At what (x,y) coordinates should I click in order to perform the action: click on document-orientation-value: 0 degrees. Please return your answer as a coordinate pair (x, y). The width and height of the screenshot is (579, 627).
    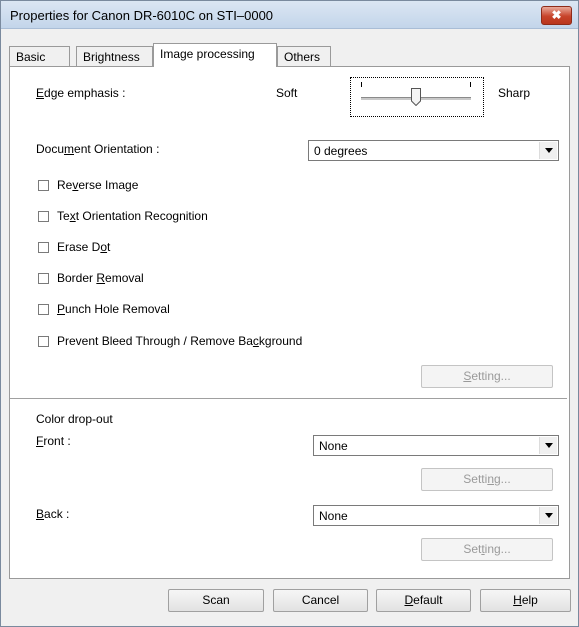
    Looking at the image, I should click on (341, 151).